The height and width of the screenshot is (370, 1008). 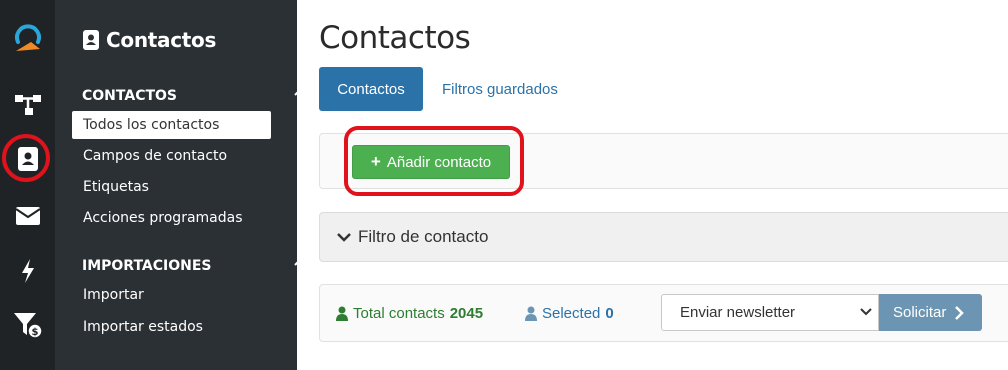 I want to click on section-contactos: CONTACTOS, so click(x=195, y=95).